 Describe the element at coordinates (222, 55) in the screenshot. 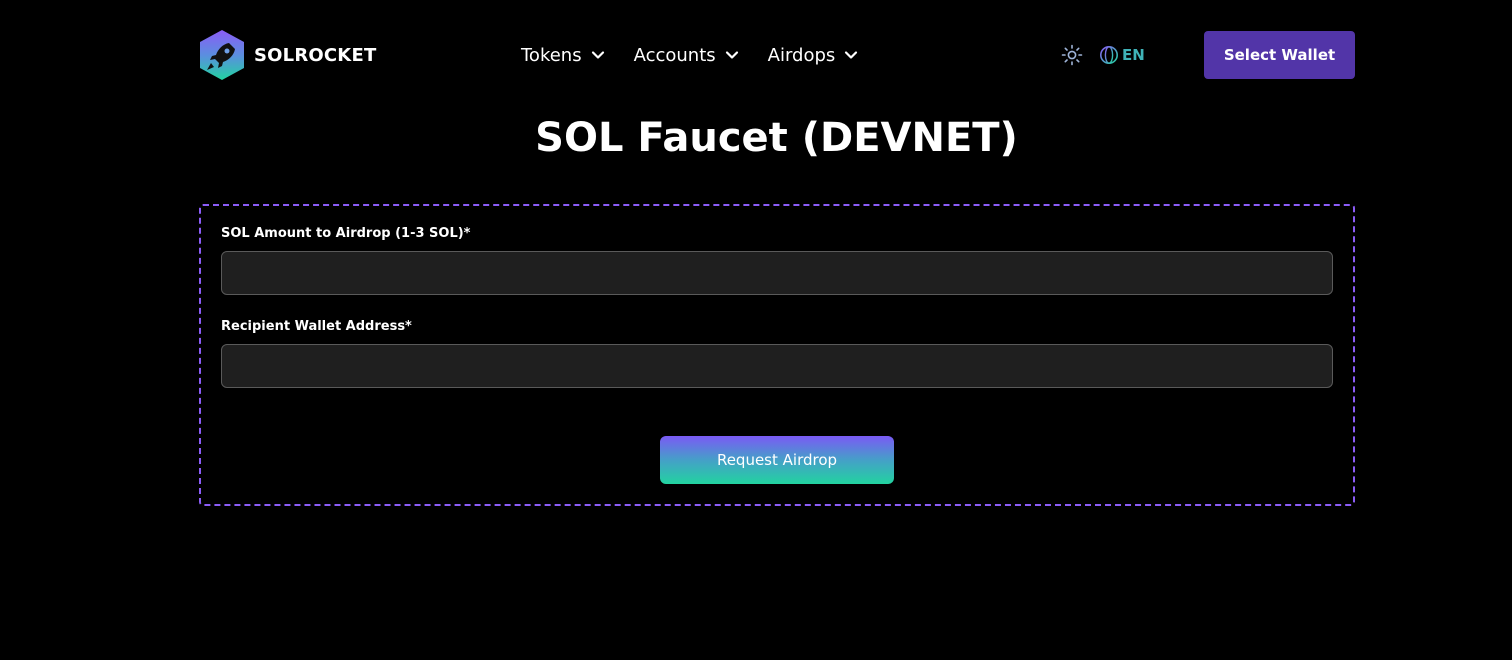

I see `rocket-hexagon-icon` at that location.